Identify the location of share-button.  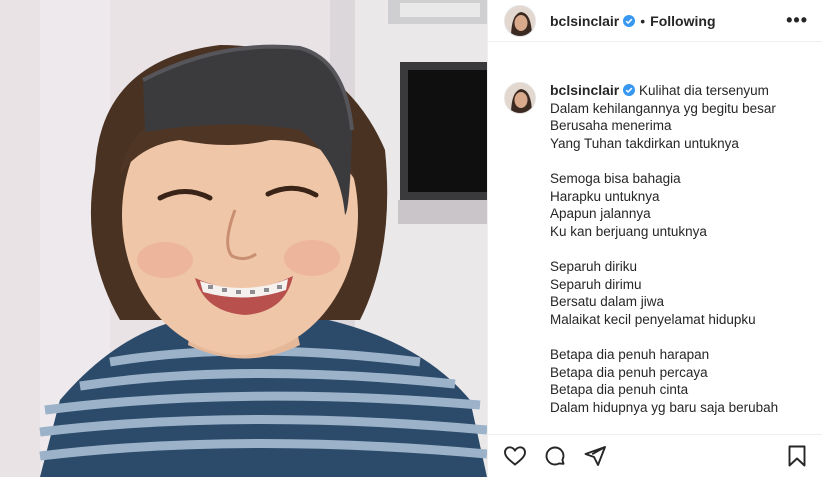
(595, 456).